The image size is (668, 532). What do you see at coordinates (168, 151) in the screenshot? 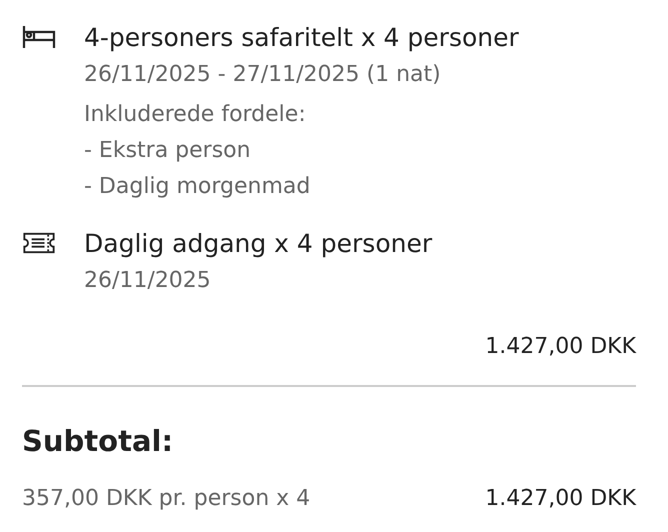
I see `item-detail: - Ekstra person` at bounding box center [168, 151].